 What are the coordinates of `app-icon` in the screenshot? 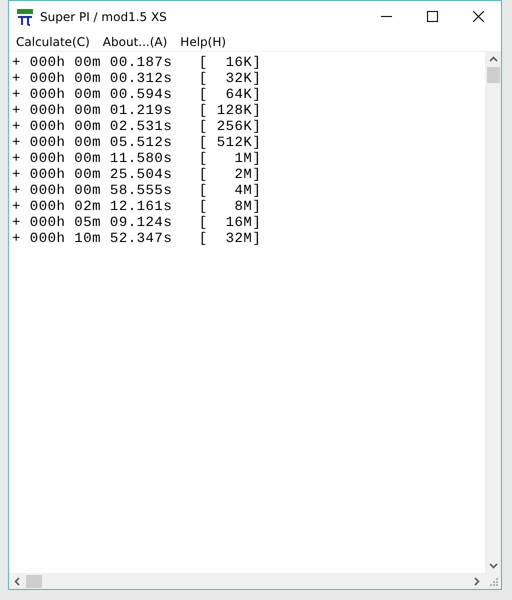 It's located at (25, 17).